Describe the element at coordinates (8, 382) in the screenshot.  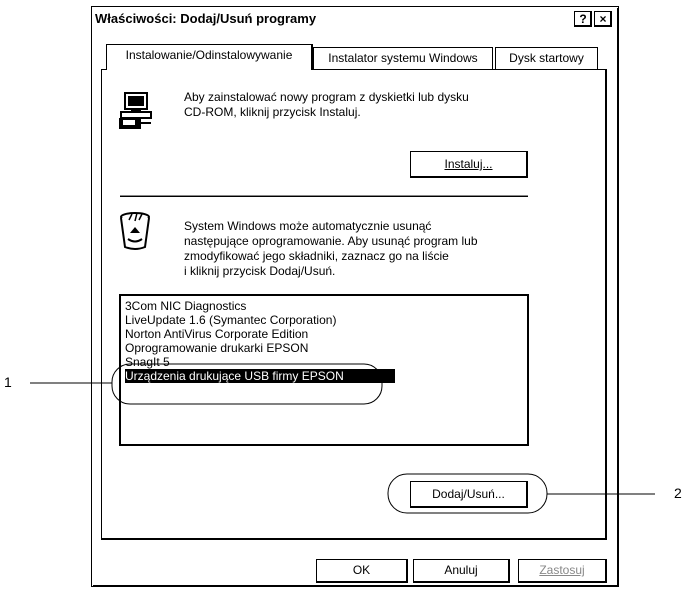
I see `callout-label-1: 1` at that location.